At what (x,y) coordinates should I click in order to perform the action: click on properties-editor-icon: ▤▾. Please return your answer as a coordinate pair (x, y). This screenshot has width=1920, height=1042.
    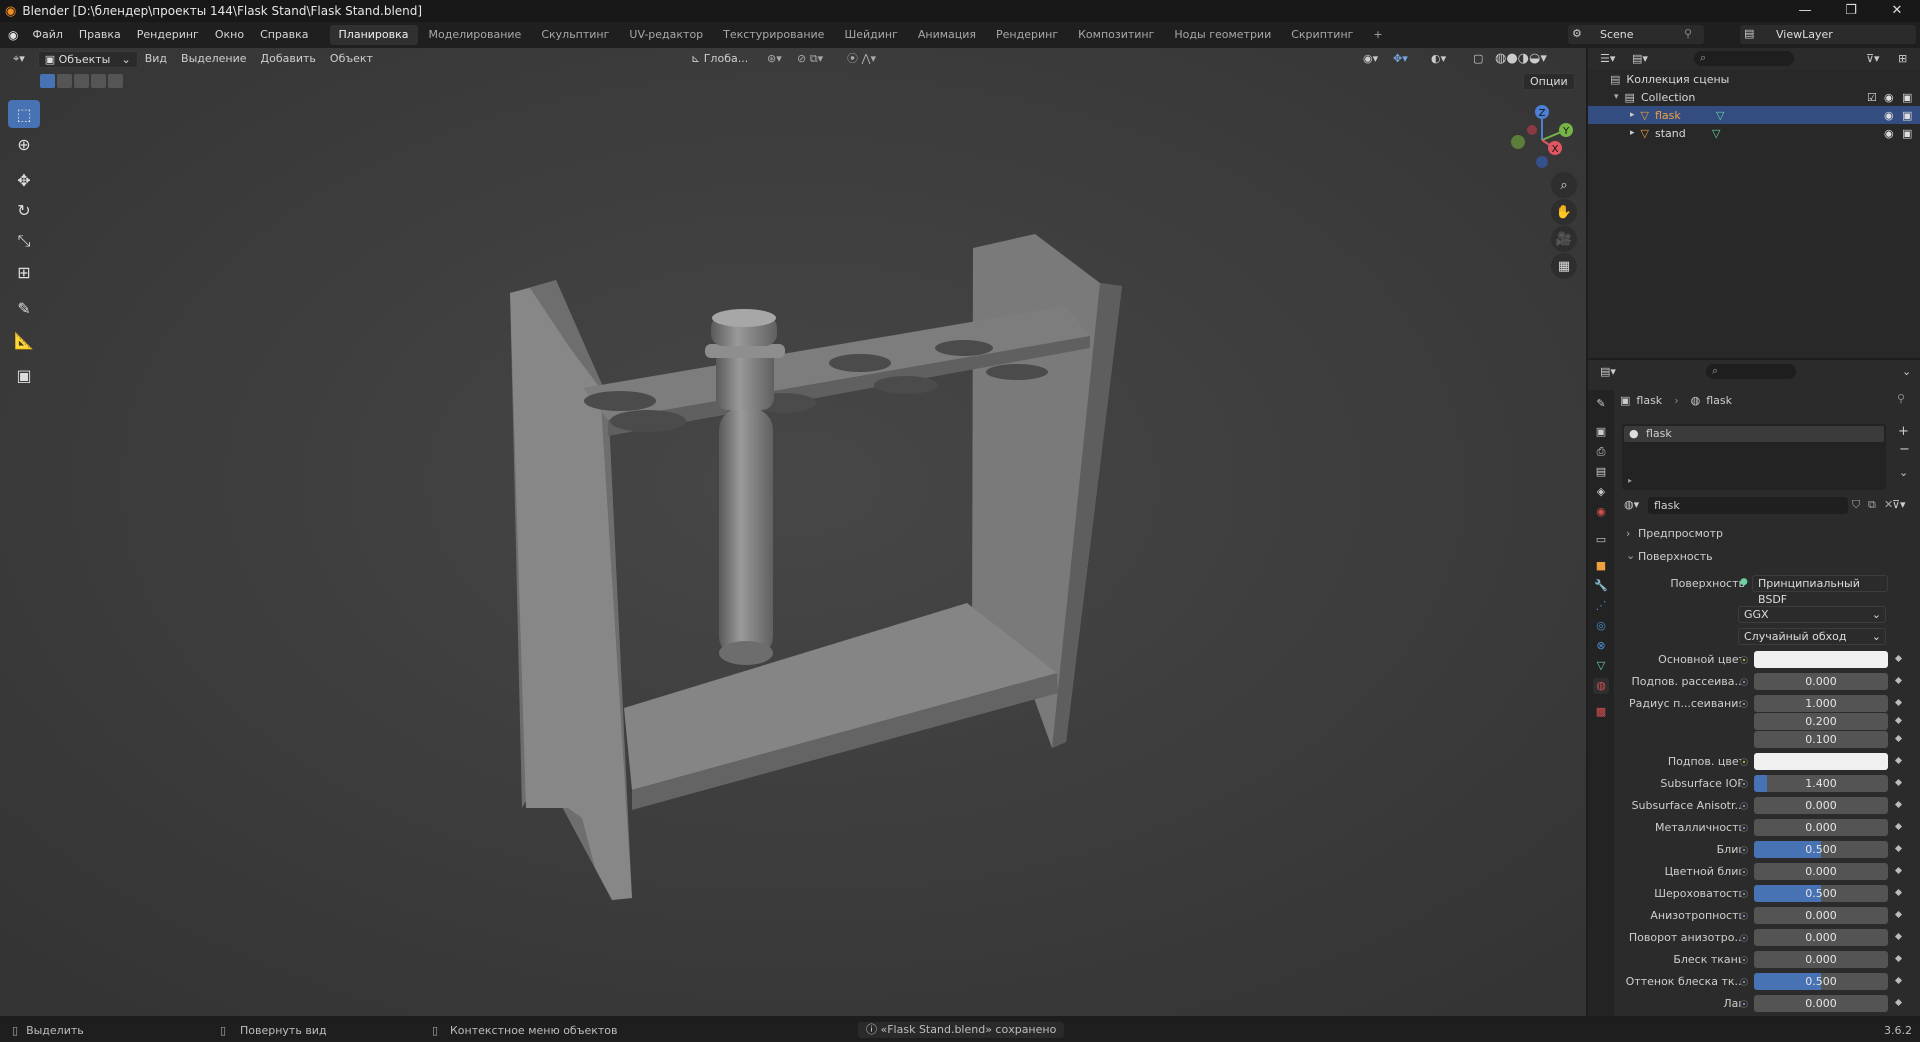
    Looking at the image, I should click on (1608, 371).